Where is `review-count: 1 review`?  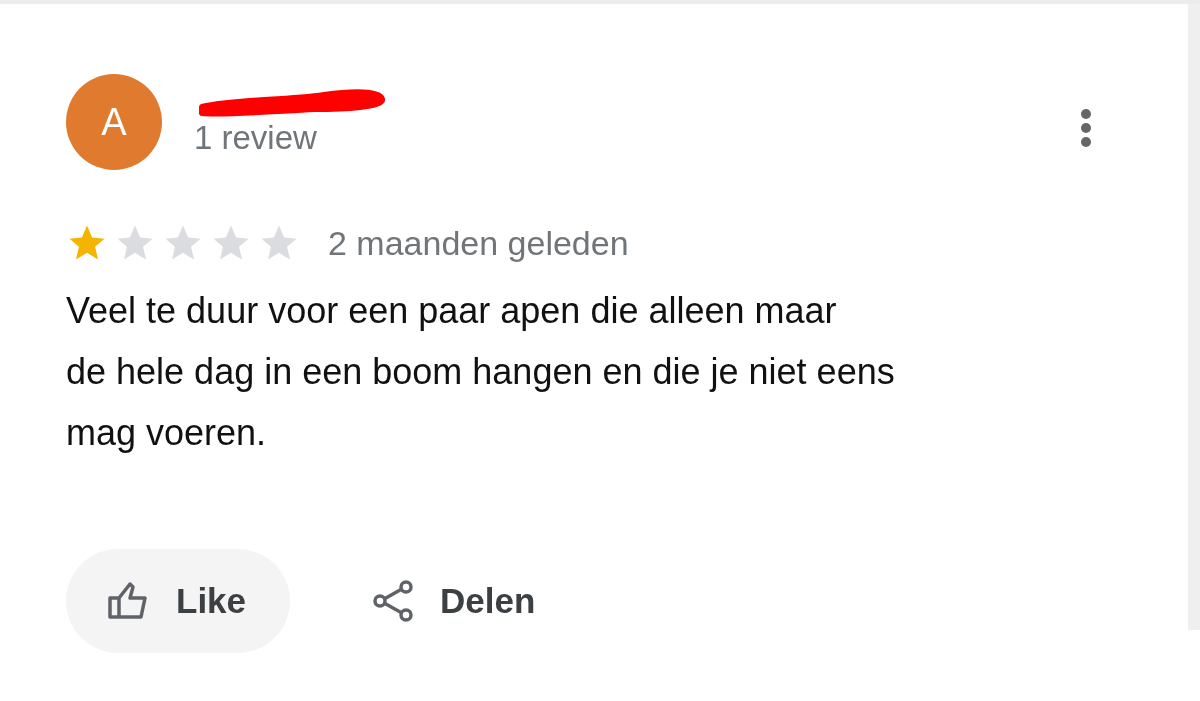
review-count: 1 review is located at coordinates (256, 138).